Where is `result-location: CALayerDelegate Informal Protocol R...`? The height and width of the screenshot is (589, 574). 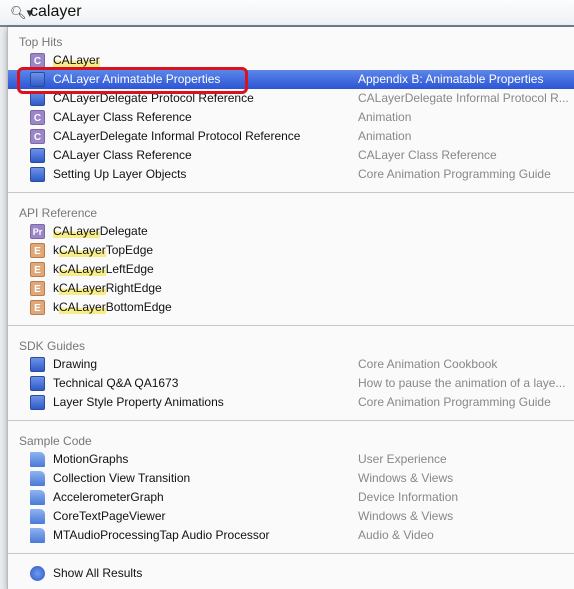 result-location: CALayerDelegate Informal Protocol R... is located at coordinates (463, 98).